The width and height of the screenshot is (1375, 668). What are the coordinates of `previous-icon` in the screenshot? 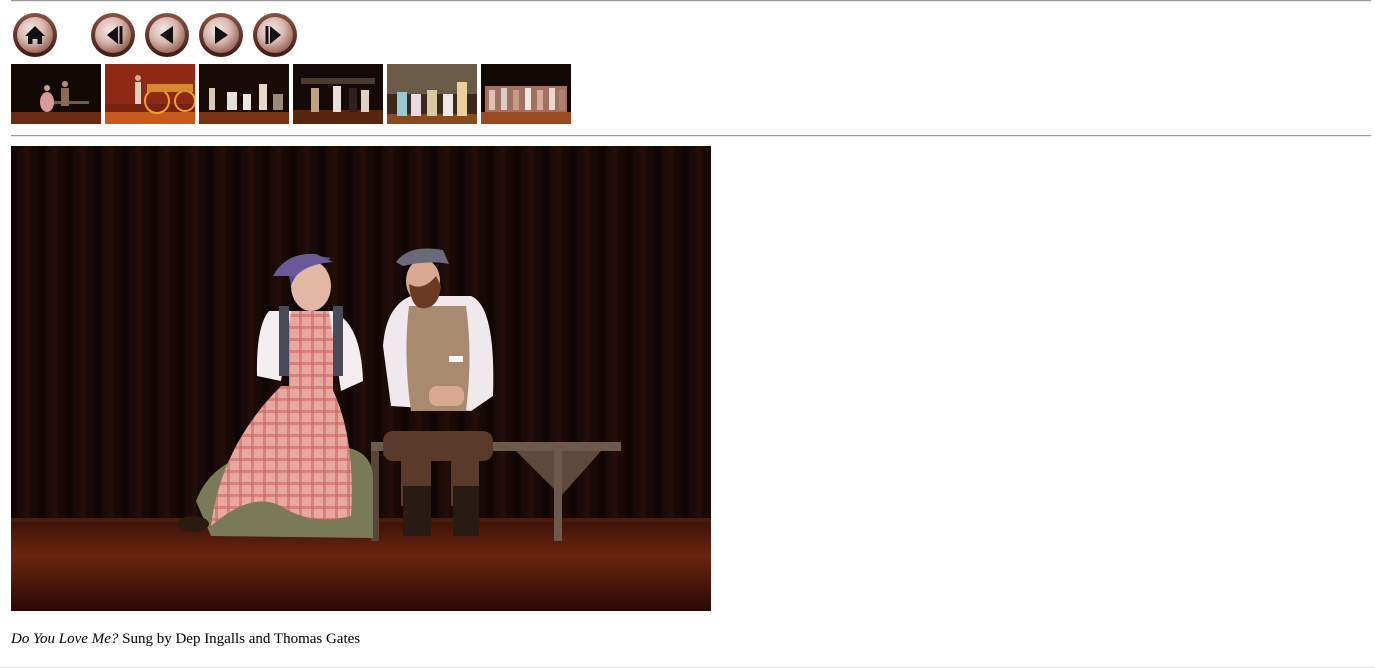 It's located at (167, 35).